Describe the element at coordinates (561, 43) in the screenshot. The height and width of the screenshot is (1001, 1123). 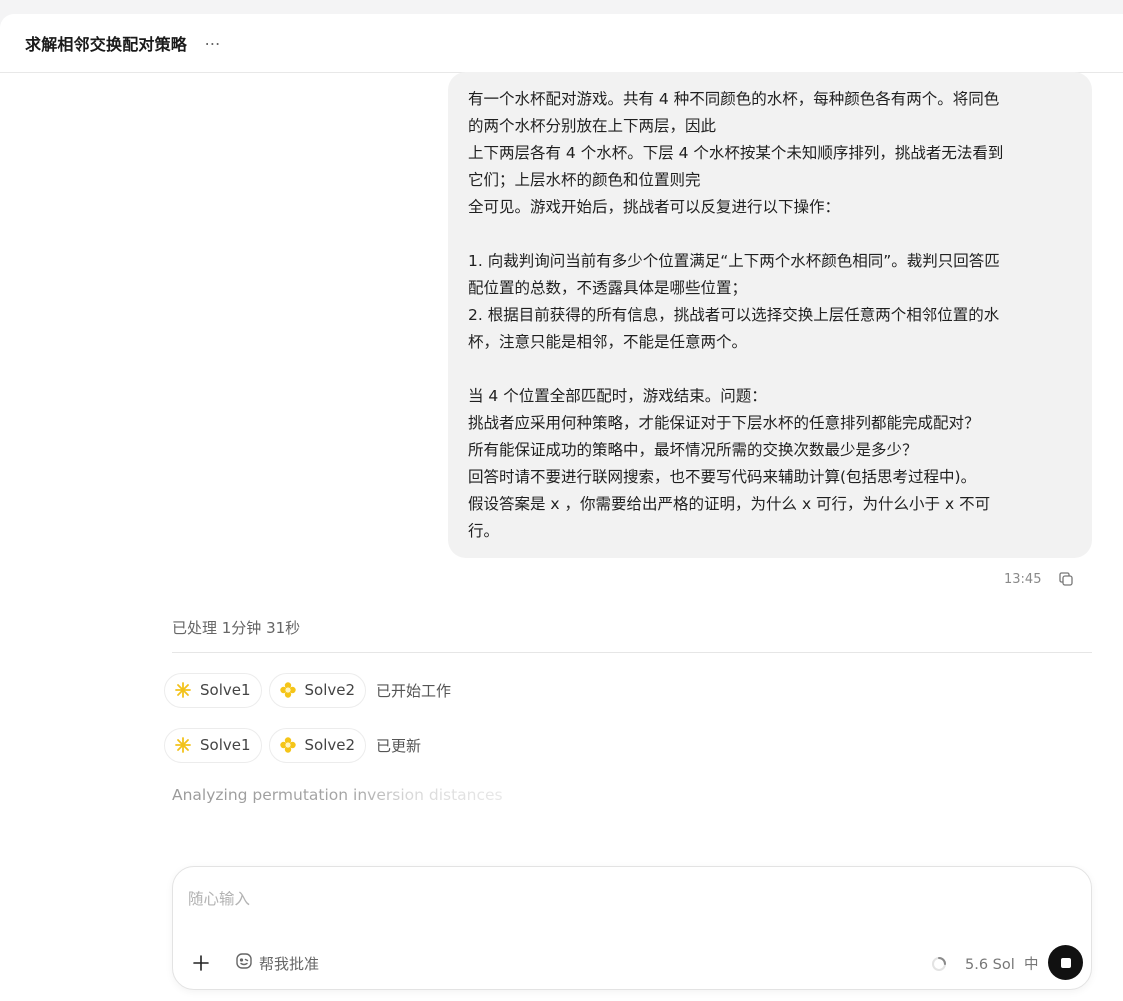
I see `chat-header: 求解相邻交换配对策略 ⋯` at that location.